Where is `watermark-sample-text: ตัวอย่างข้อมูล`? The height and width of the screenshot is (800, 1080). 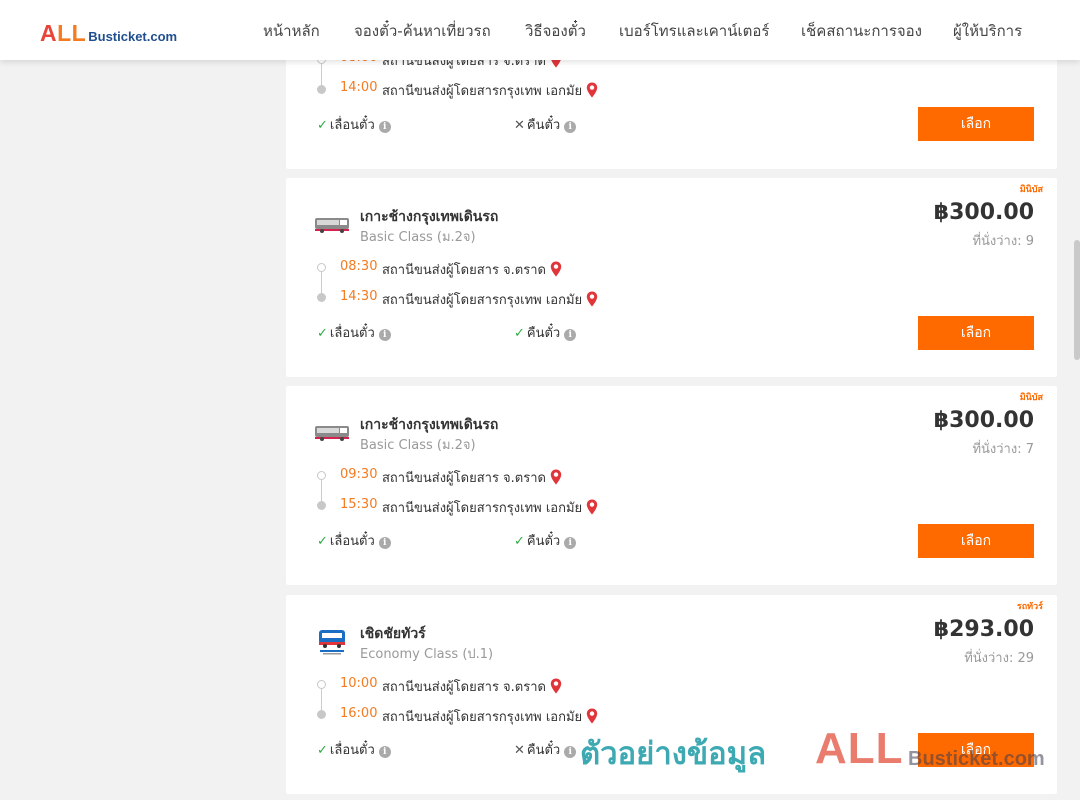
watermark-sample-text: ตัวอย่างข้อมูล is located at coordinates (673, 754).